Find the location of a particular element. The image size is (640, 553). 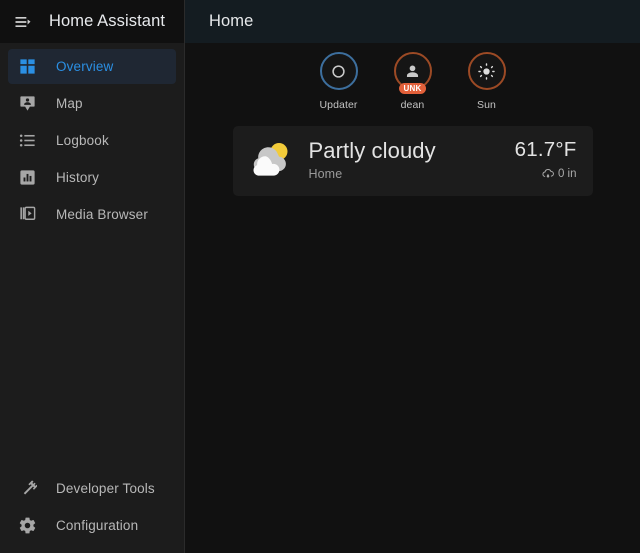

menu-open-icon is located at coordinates (23, 22).